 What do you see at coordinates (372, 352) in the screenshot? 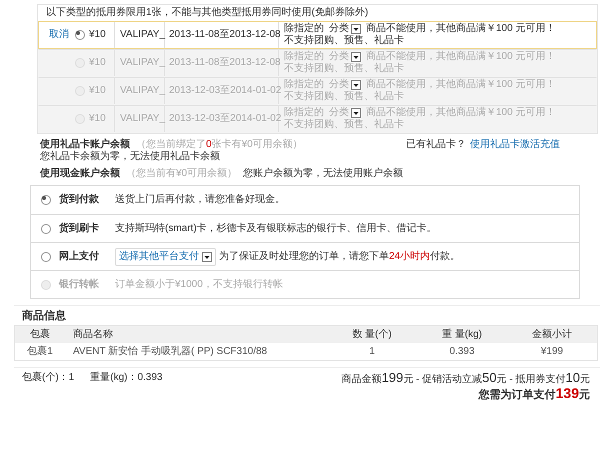
I see `table-cell-text: 1` at bounding box center [372, 352].